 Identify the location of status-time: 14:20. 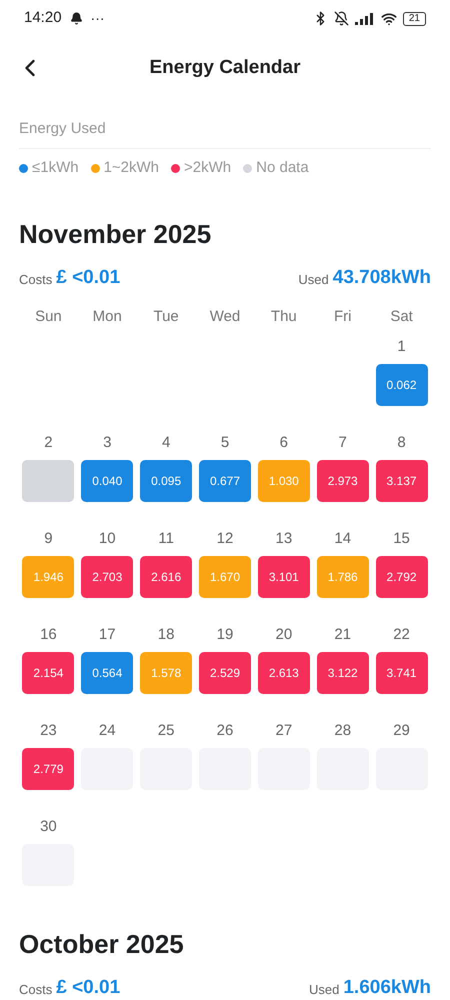
(43, 18).